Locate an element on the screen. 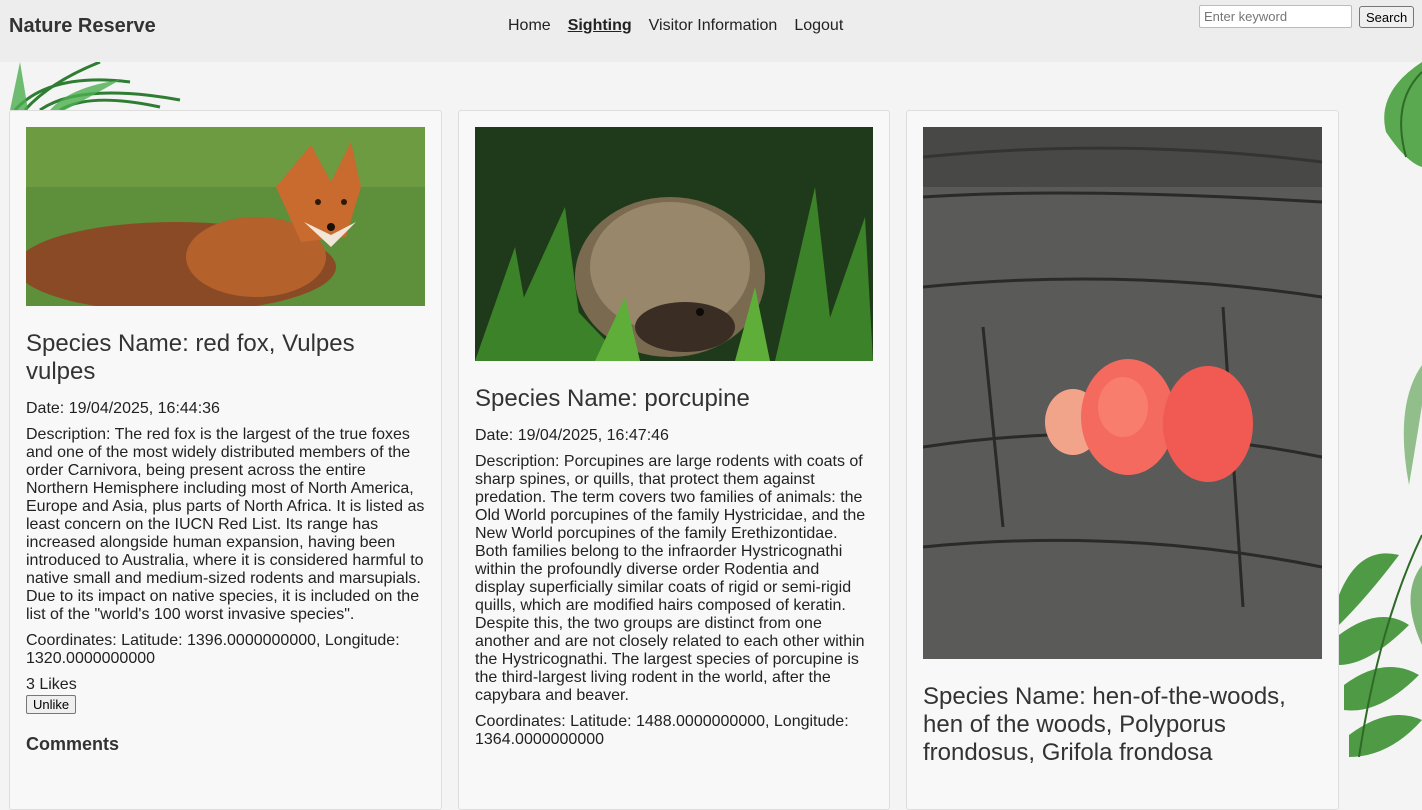 The height and width of the screenshot is (810, 1422). porcupine-photo is located at coordinates (674, 244).